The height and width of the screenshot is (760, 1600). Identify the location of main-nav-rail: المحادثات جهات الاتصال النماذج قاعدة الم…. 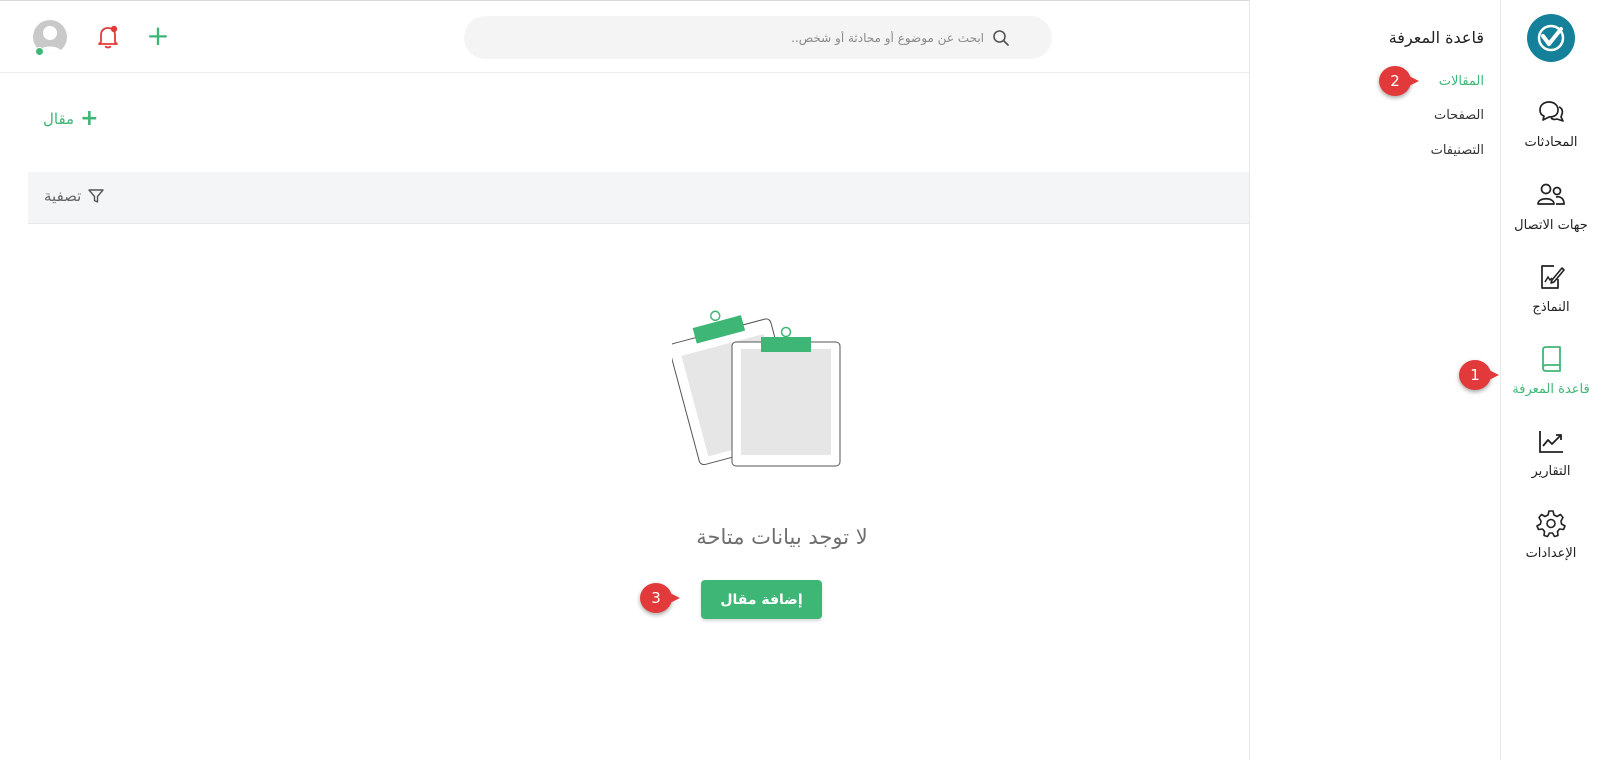
(1550, 380).